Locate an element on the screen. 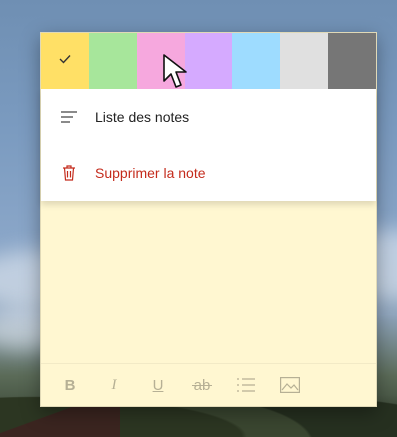 Image resolution: width=397 pixels, height=437 pixels. formatting-toolbar: B I U ab is located at coordinates (208, 384).